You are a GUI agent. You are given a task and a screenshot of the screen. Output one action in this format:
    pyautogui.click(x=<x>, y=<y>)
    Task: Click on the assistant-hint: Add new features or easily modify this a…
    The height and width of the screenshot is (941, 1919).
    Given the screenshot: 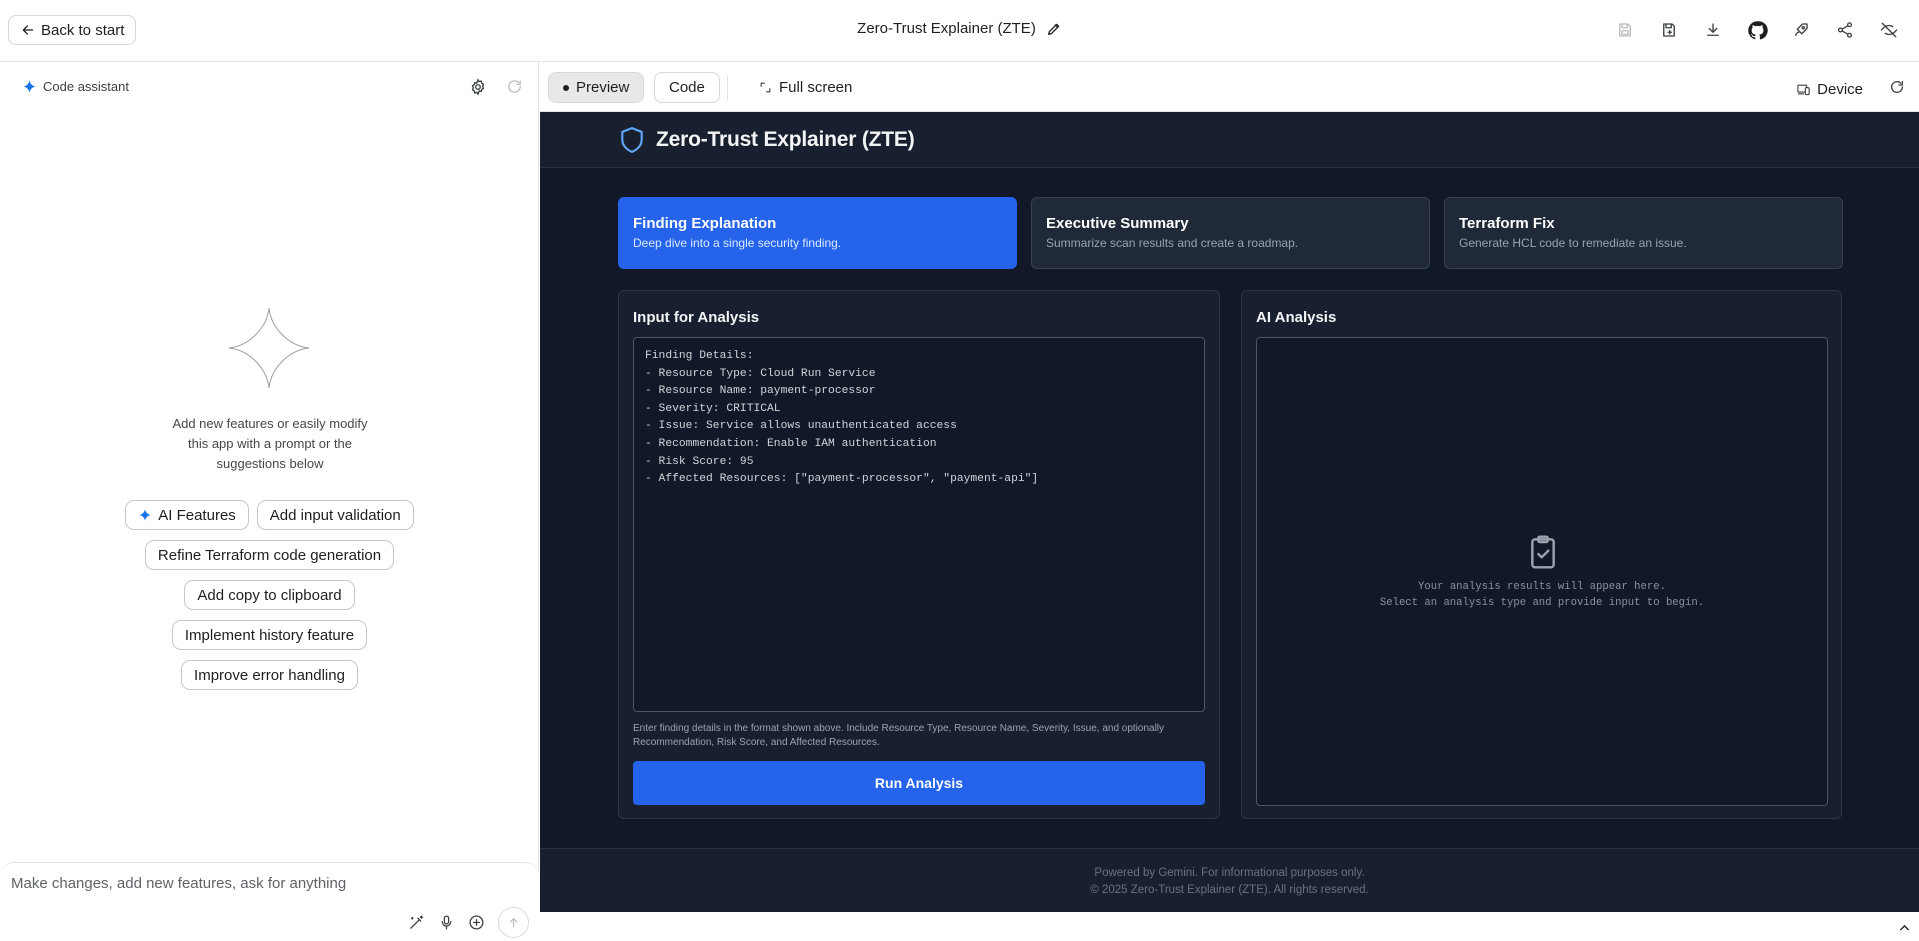 What is the action you would take?
    pyautogui.click(x=270, y=443)
    